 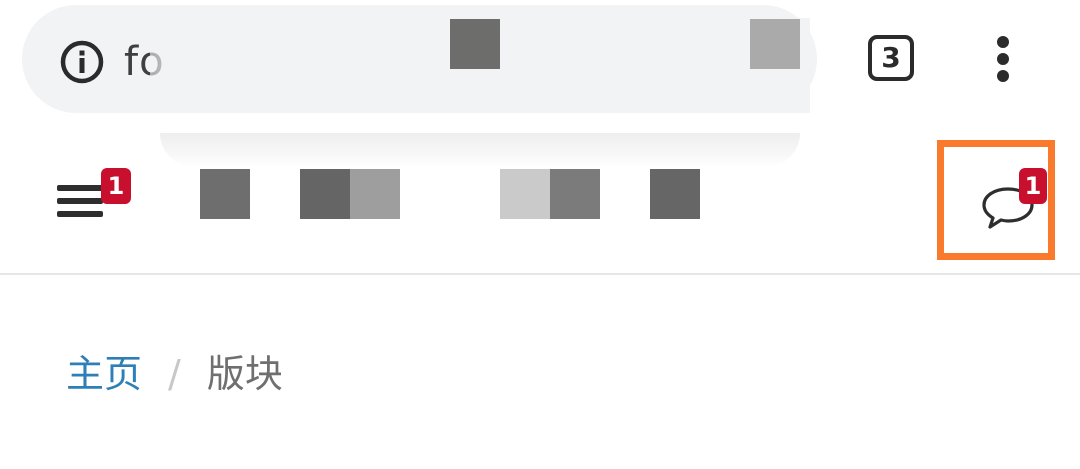 I want to click on chat-notification-badge: 1, so click(x=1033, y=186).